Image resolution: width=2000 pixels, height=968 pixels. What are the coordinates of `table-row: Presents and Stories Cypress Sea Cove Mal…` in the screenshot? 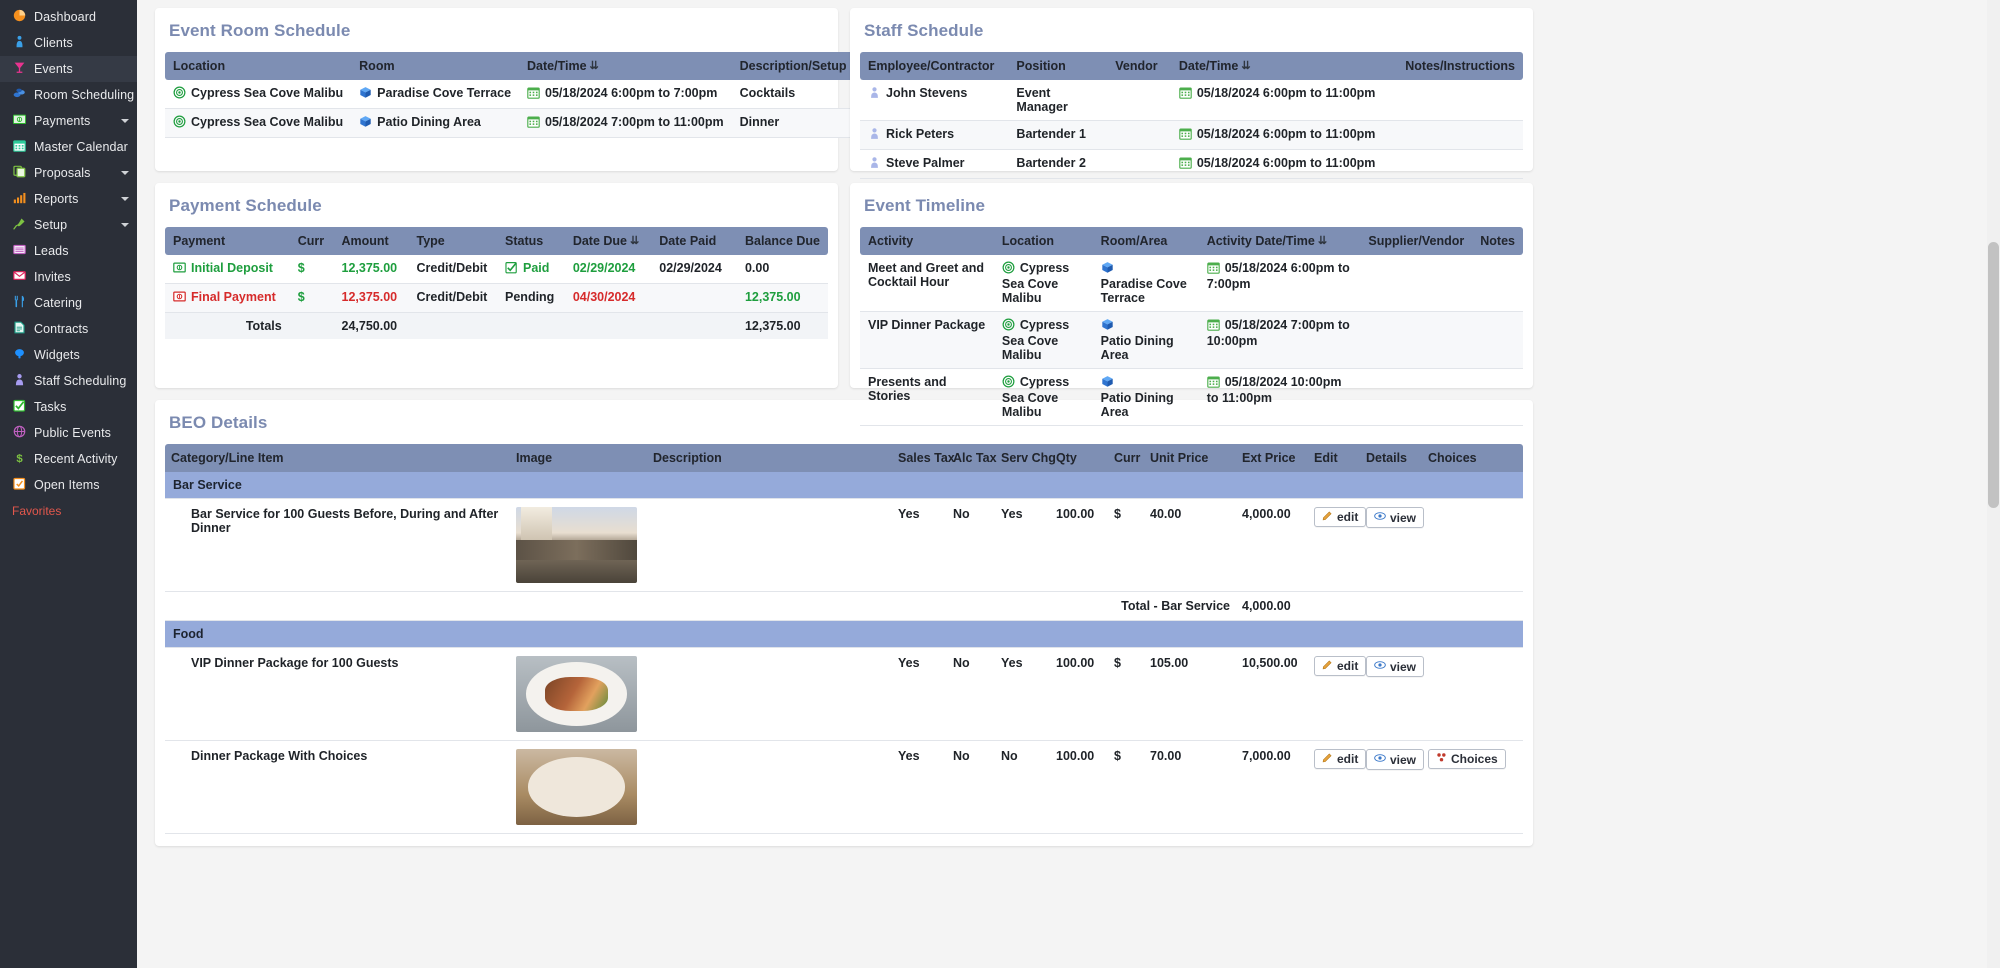 It's located at (1191, 397).